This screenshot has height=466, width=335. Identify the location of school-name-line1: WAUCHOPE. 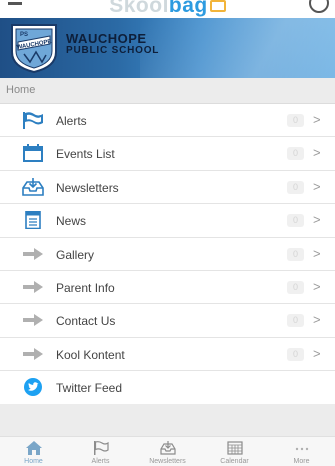
(106, 38).